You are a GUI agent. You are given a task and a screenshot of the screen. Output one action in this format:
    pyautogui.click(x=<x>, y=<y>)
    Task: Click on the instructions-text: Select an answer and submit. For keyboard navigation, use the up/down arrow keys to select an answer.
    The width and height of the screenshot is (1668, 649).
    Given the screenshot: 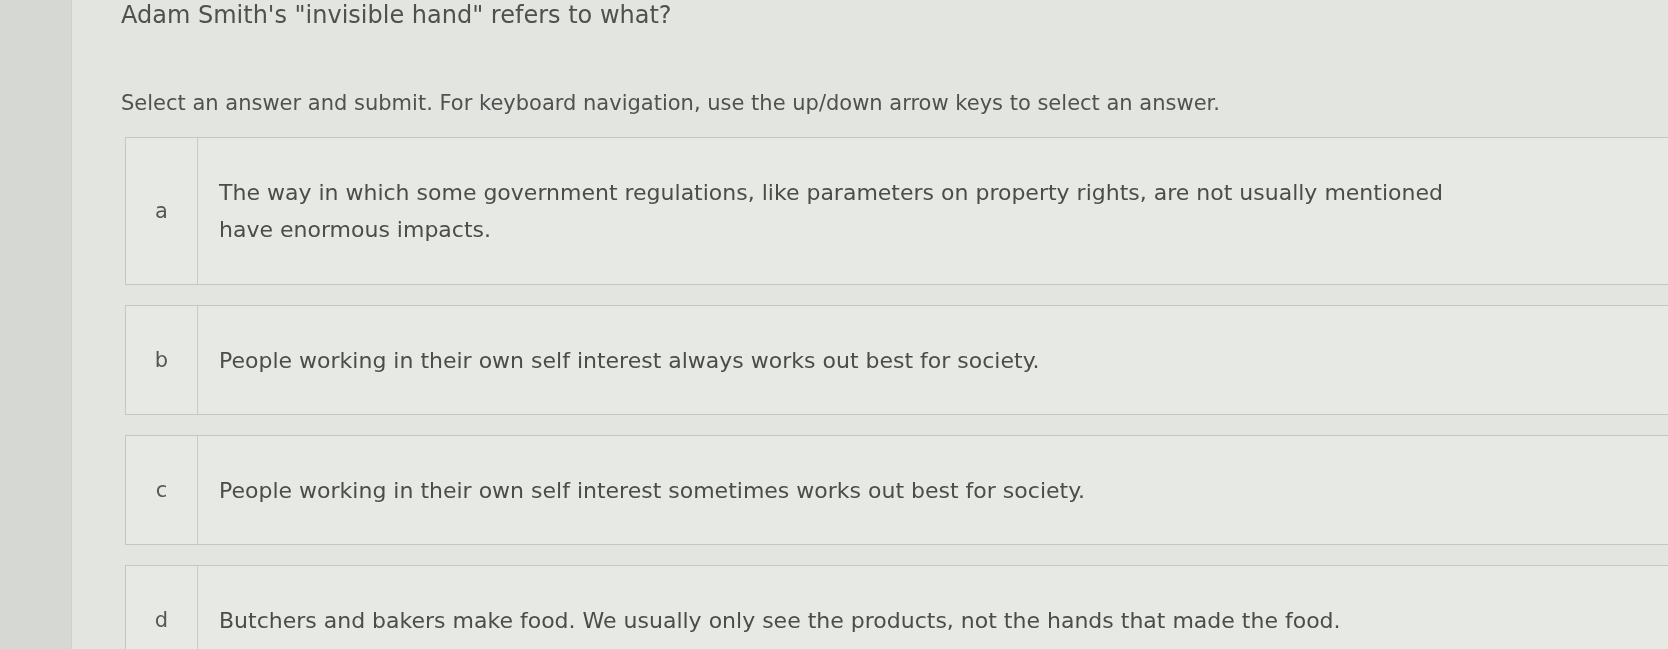 What is the action you would take?
    pyautogui.click(x=671, y=103)
    